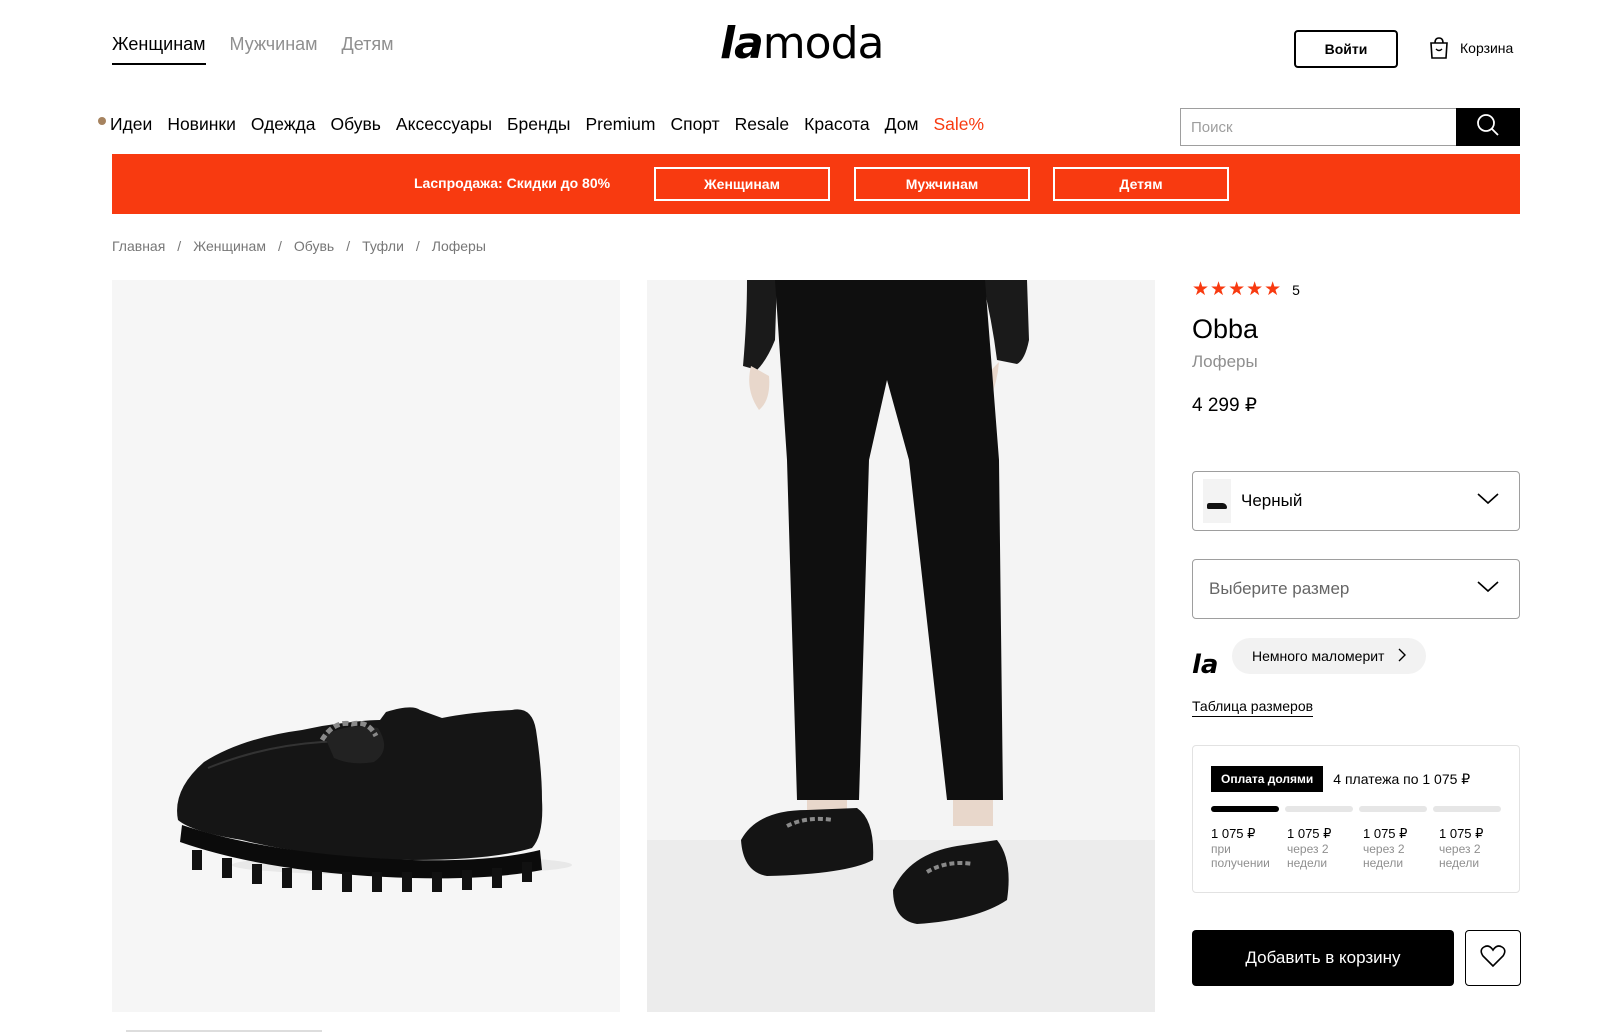 The image size is (1600, 1034). I want to click on size-table-link: Таблица размеров, so click(1253, 707).